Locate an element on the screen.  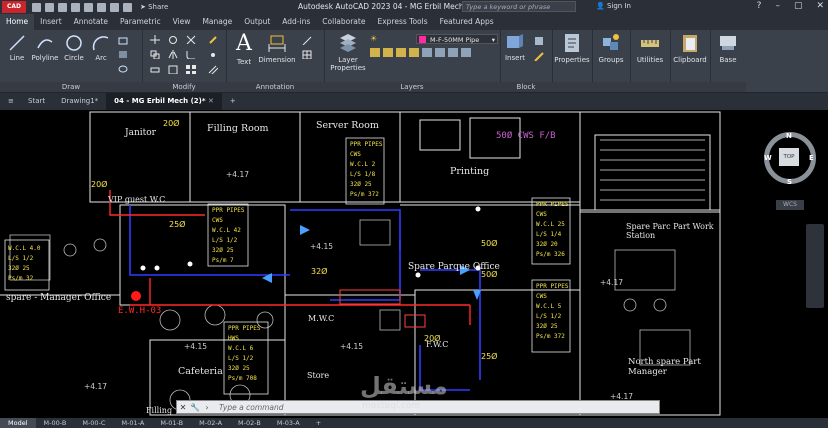
trim-icon is located at coordinates (191, 39).